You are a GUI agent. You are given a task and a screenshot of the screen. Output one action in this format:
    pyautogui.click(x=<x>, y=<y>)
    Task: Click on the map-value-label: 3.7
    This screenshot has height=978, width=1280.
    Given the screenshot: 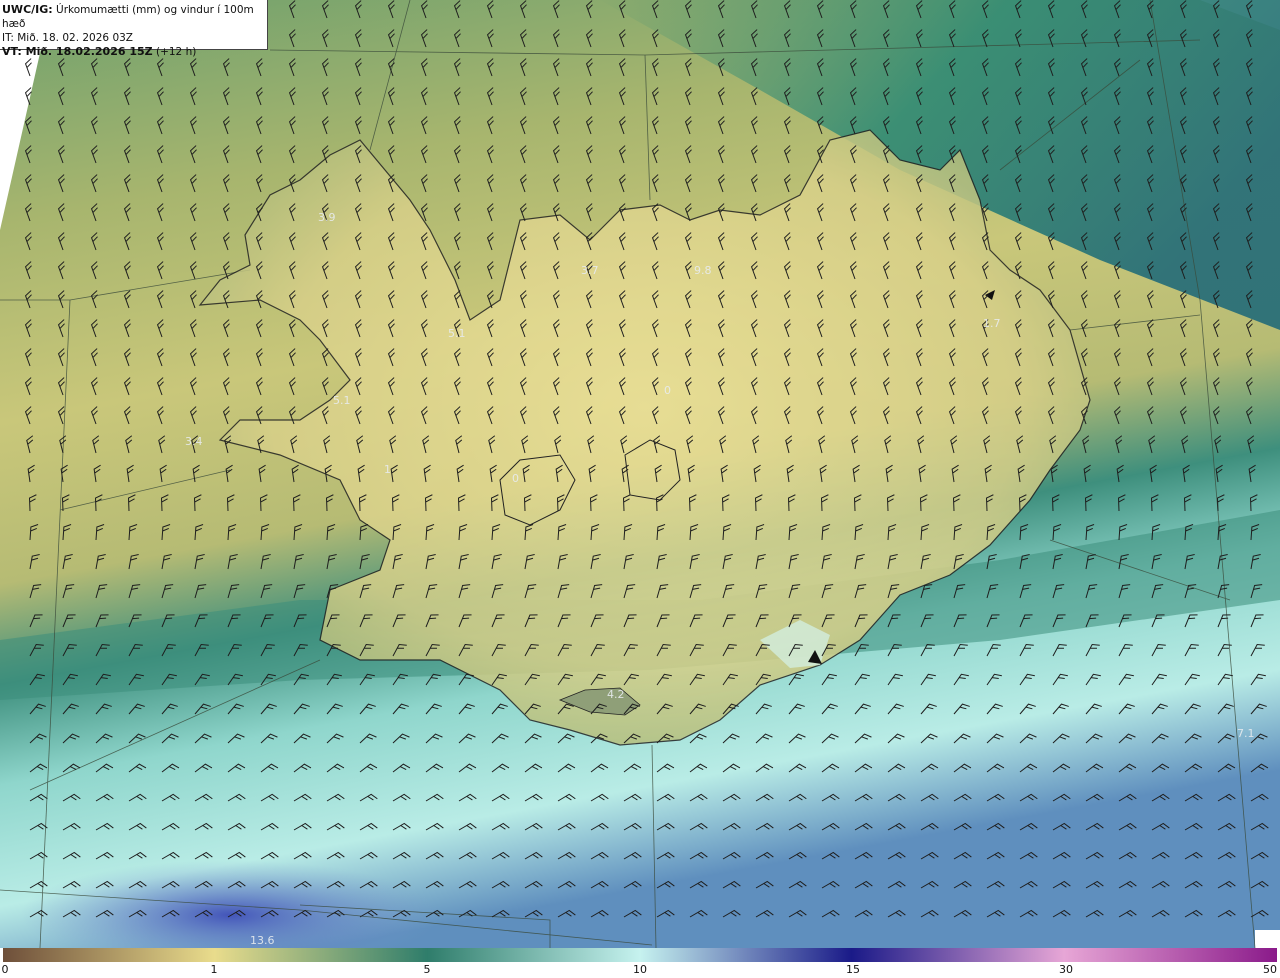 What is the action you would take?
    pyautogui.click(x=590, y=270)
    